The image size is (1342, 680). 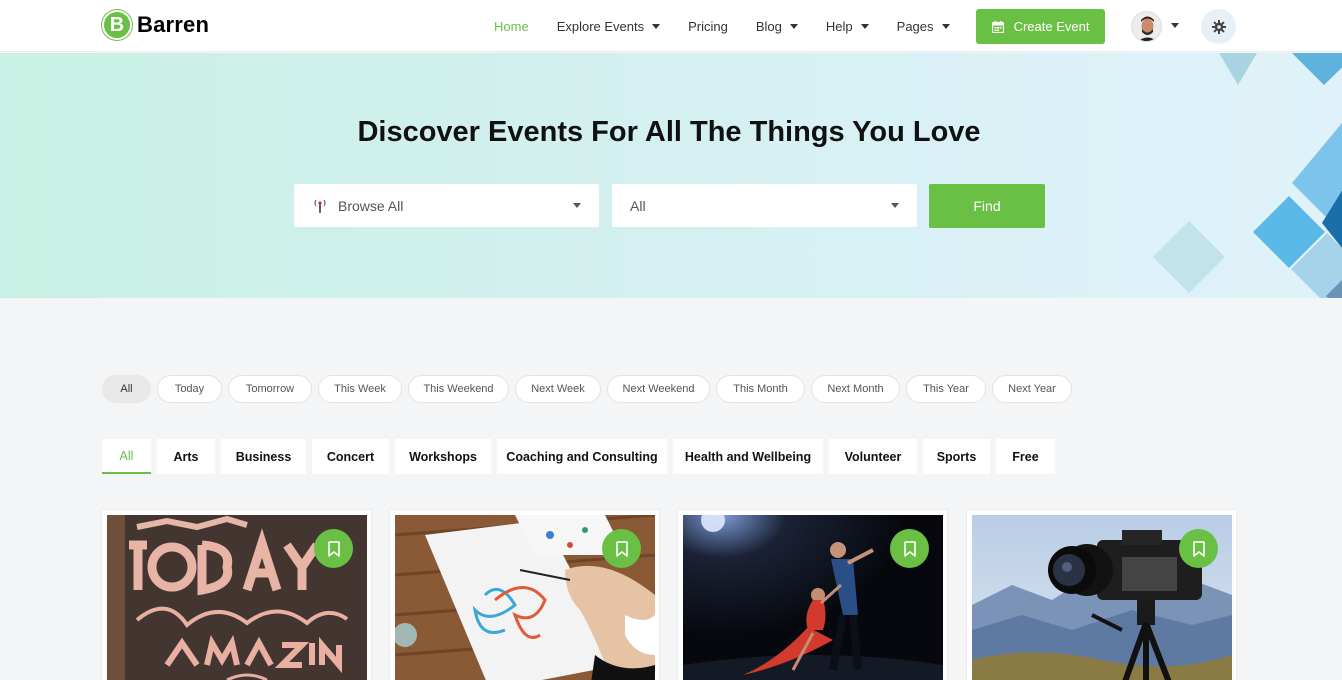 I want to click on logo-text: Barren, so click(x=173, y=24).